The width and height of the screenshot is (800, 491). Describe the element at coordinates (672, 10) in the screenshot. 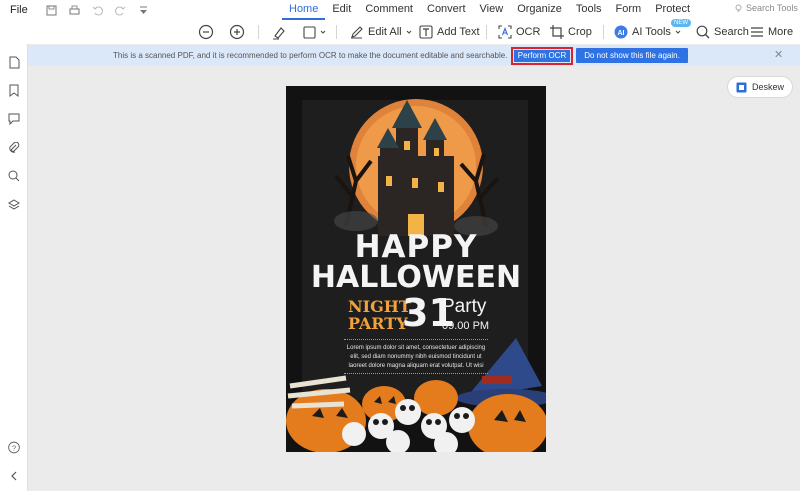

I see `menu-protect: Protect` at that location.